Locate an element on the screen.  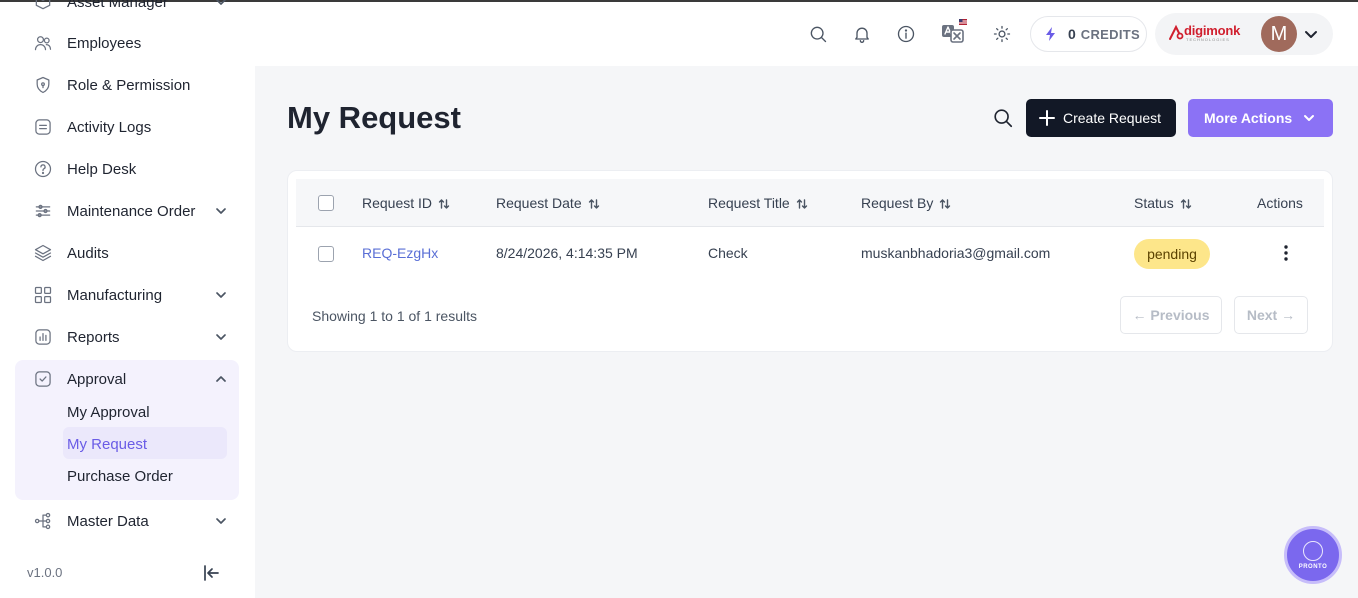
lightning-icon is located at coordinates (1050, 34).